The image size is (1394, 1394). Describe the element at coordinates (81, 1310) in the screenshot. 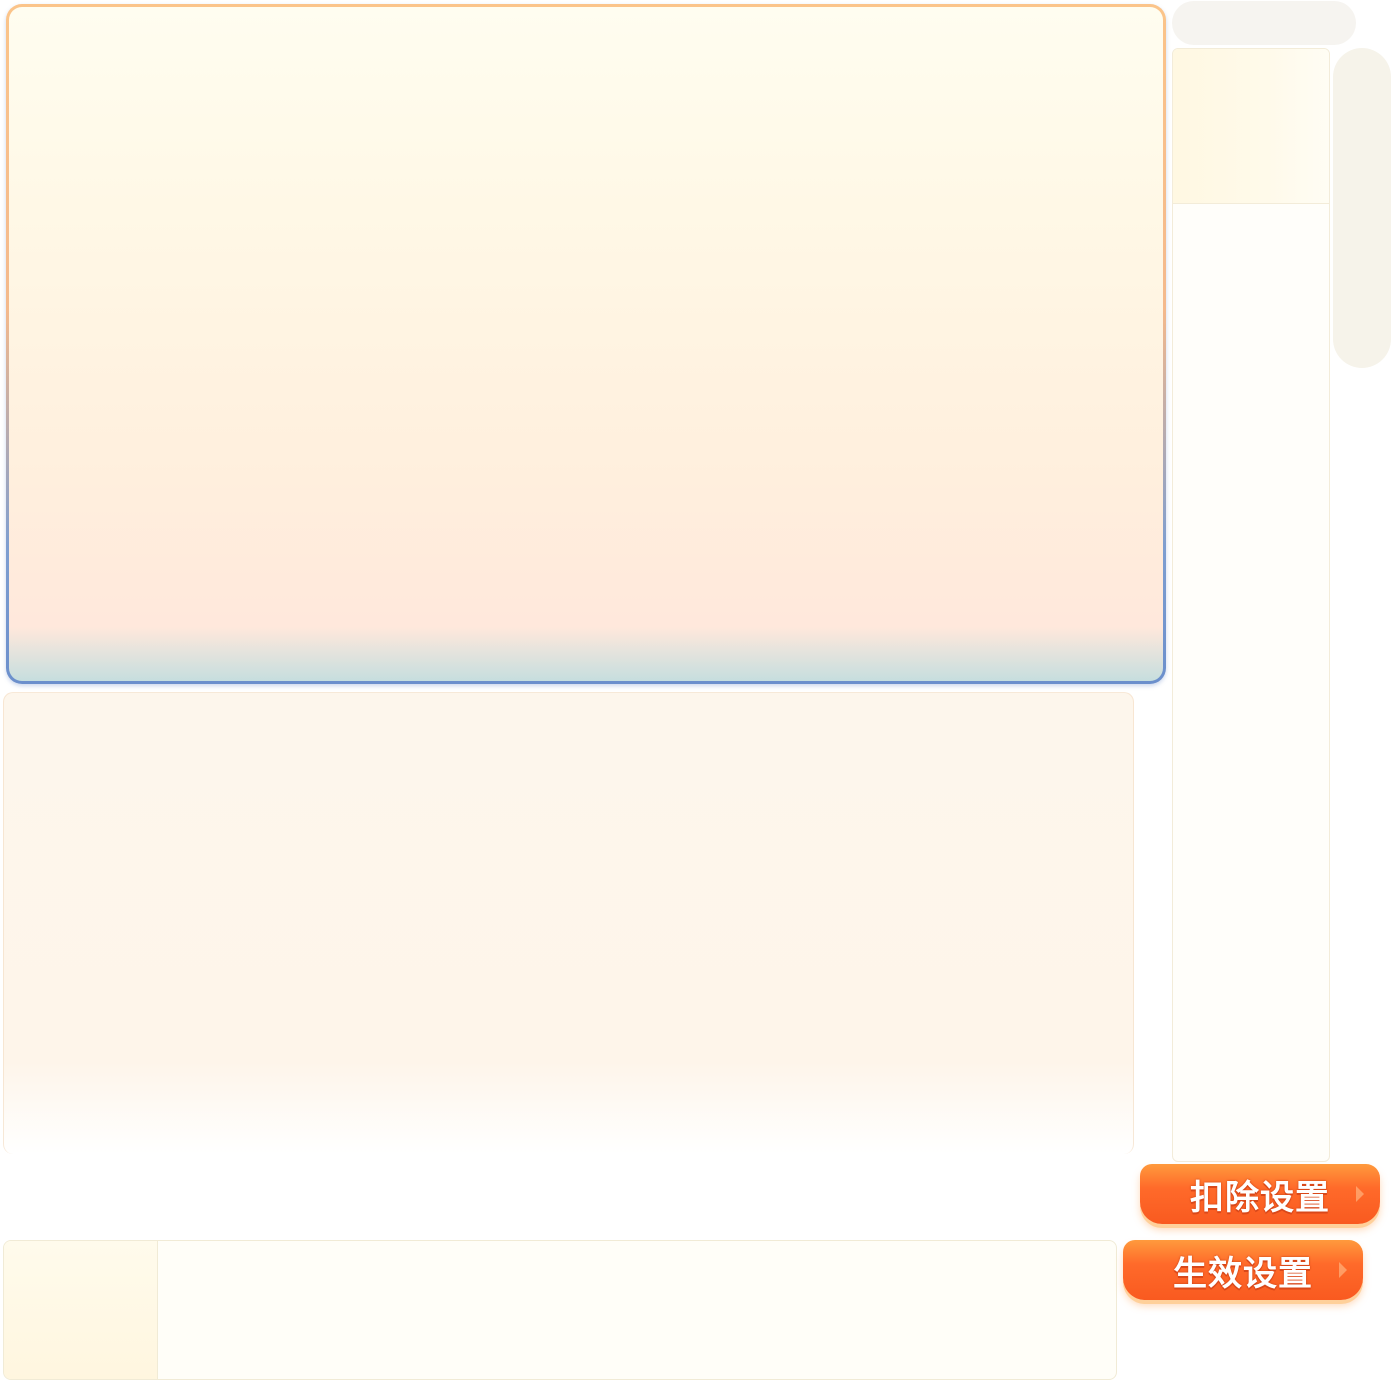

I see `bottom-bar-label-cell` at that location.